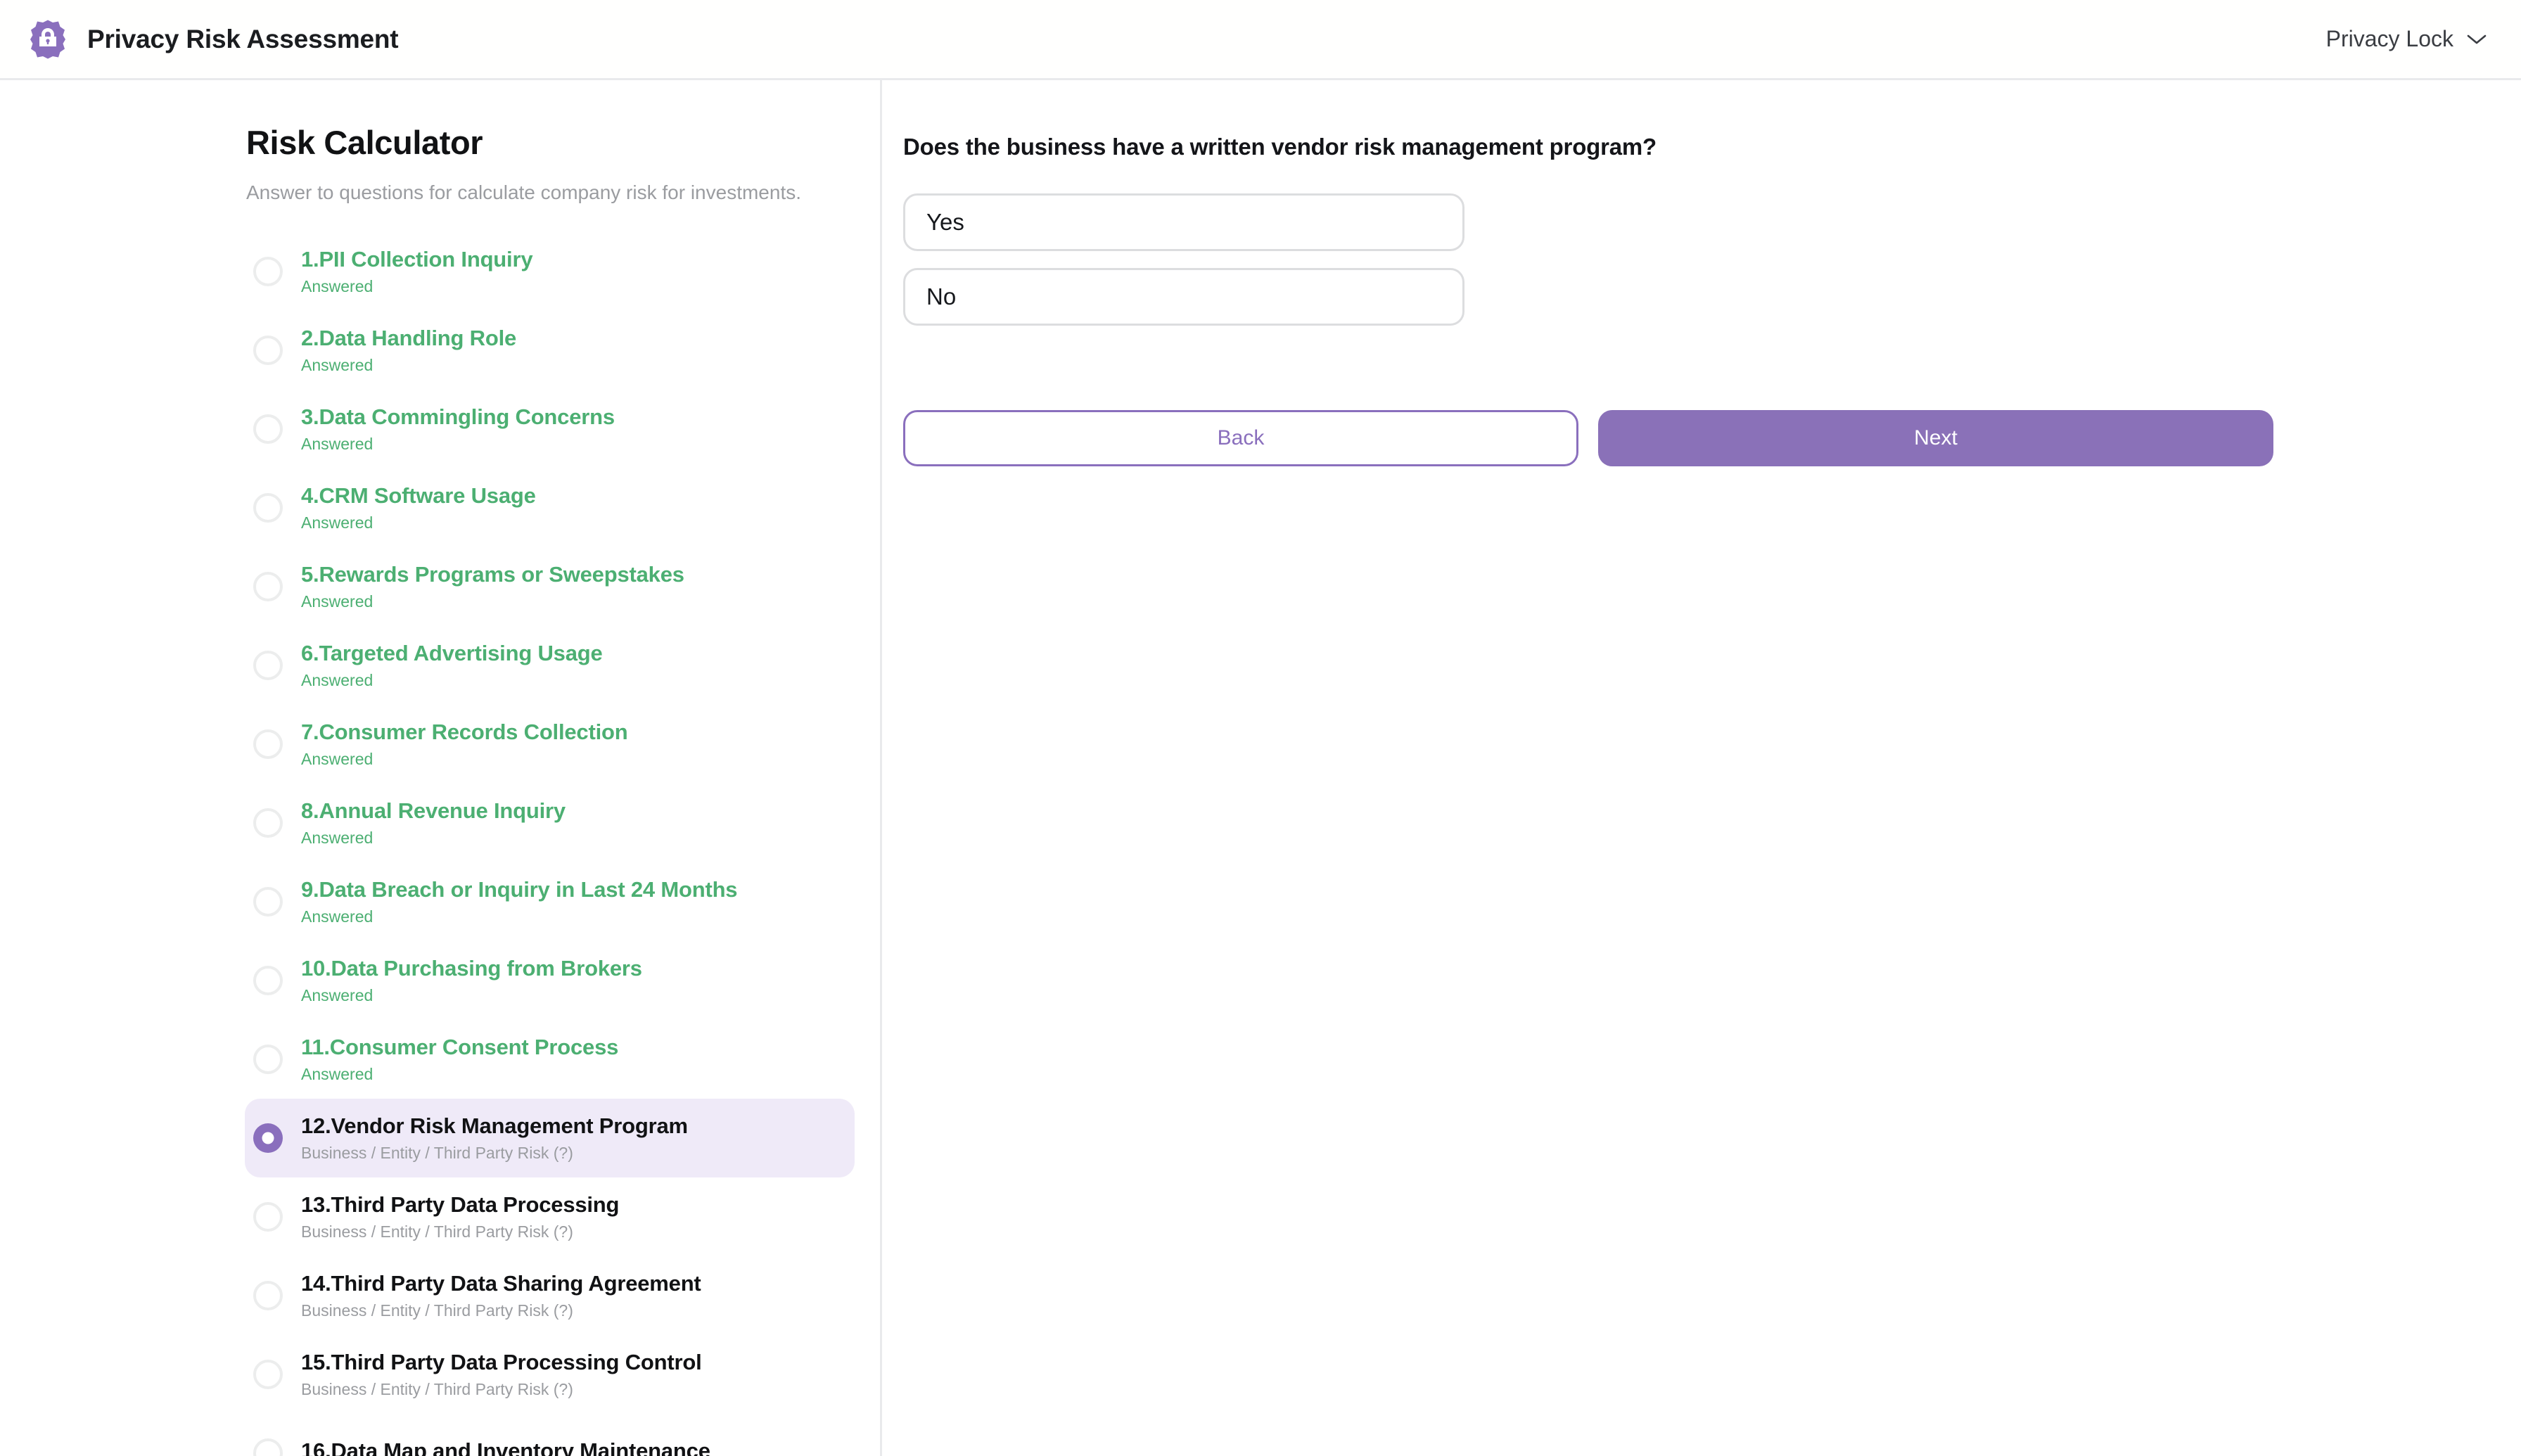 The image size is (2521, 1456). Describe the element at coordinates (550, 350) in the screenshot. I see `question-list-item: 2.Data Handling Role Answered` at that location.